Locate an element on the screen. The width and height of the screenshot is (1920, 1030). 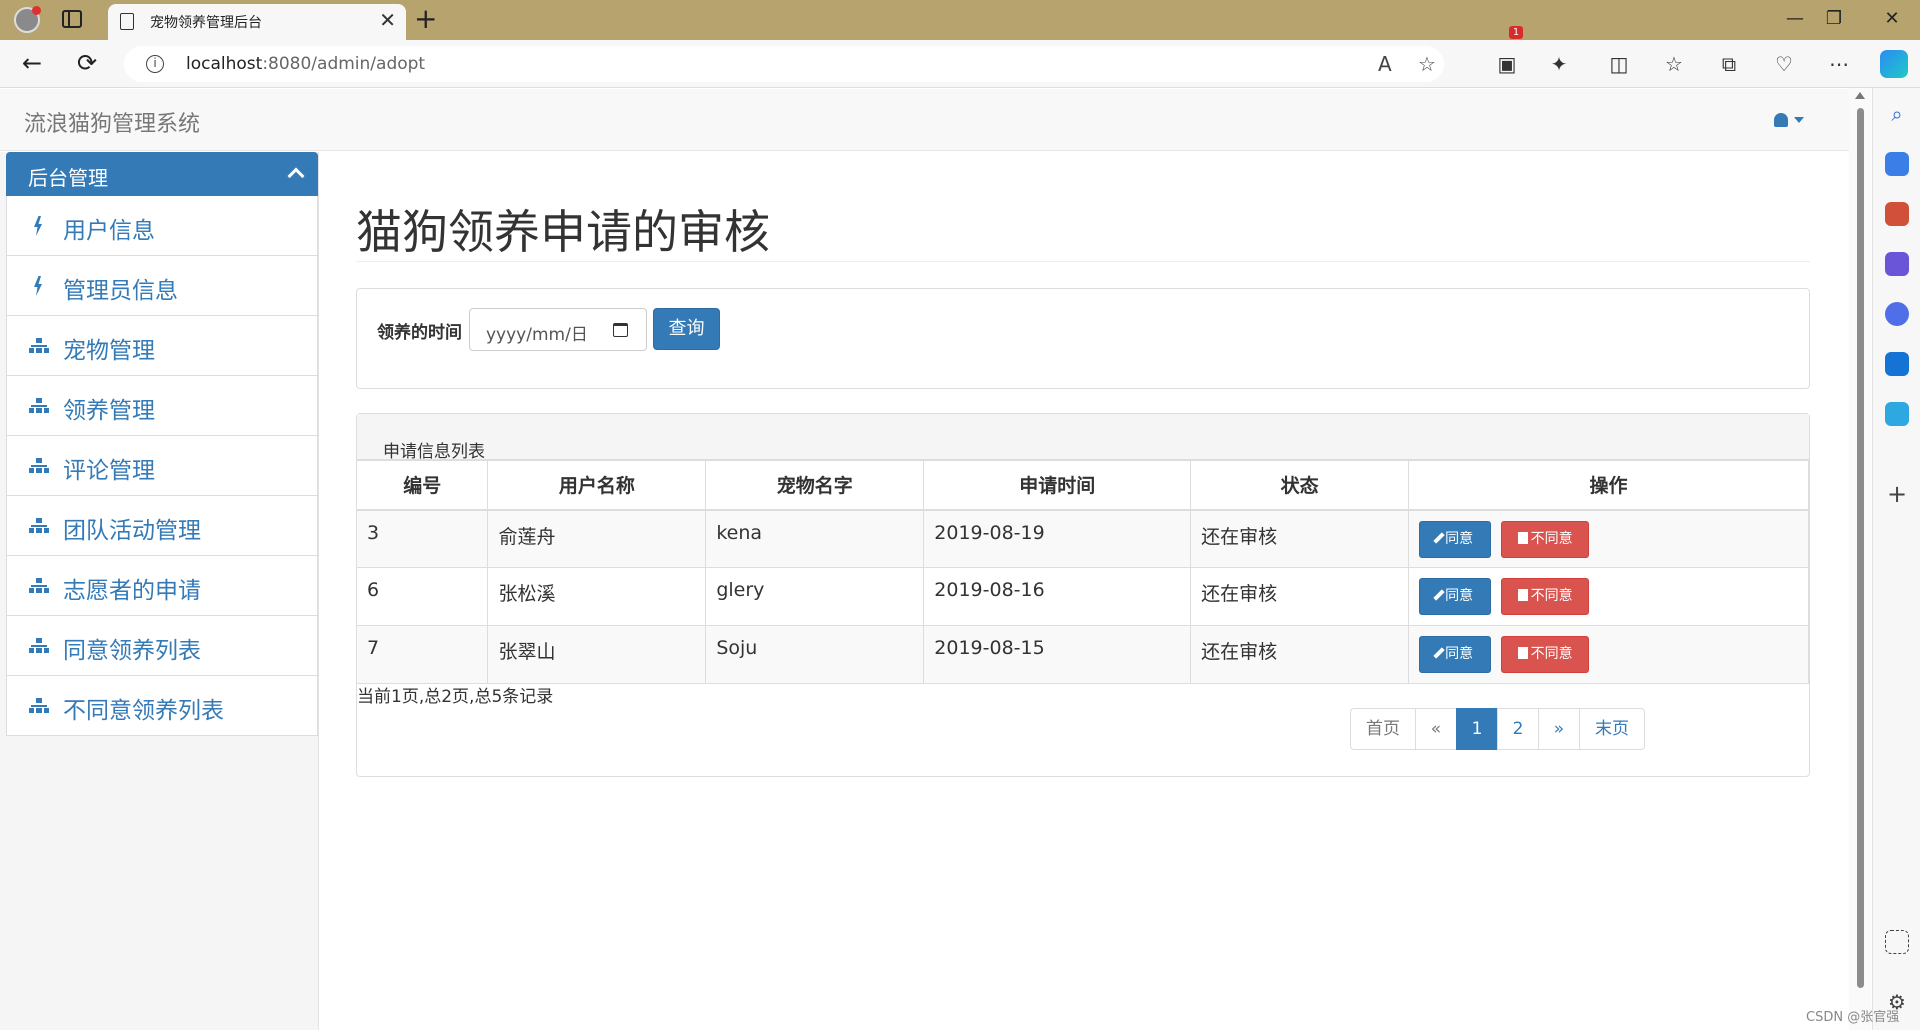
address-bar: i localhost:8080/admin/adopt A ☆ is located at coordinates (784, 64).